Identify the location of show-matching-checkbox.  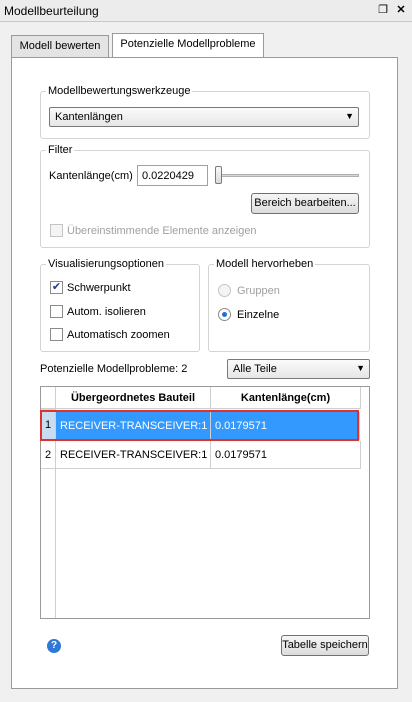
(56, 230).